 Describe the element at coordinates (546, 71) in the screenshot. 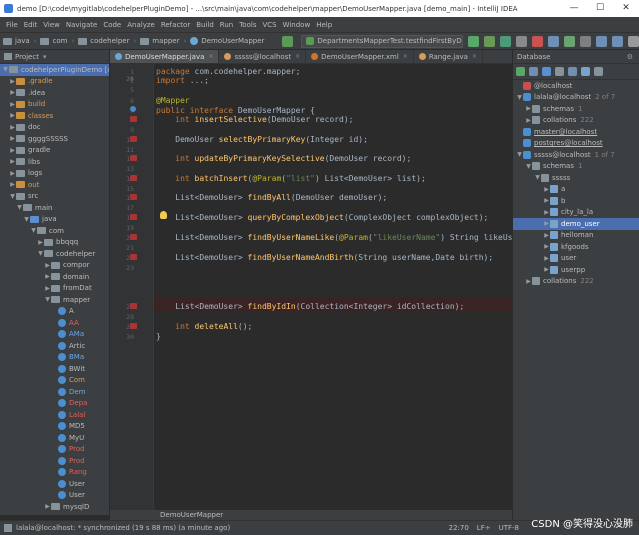

I see `refresh-icon` at that location.